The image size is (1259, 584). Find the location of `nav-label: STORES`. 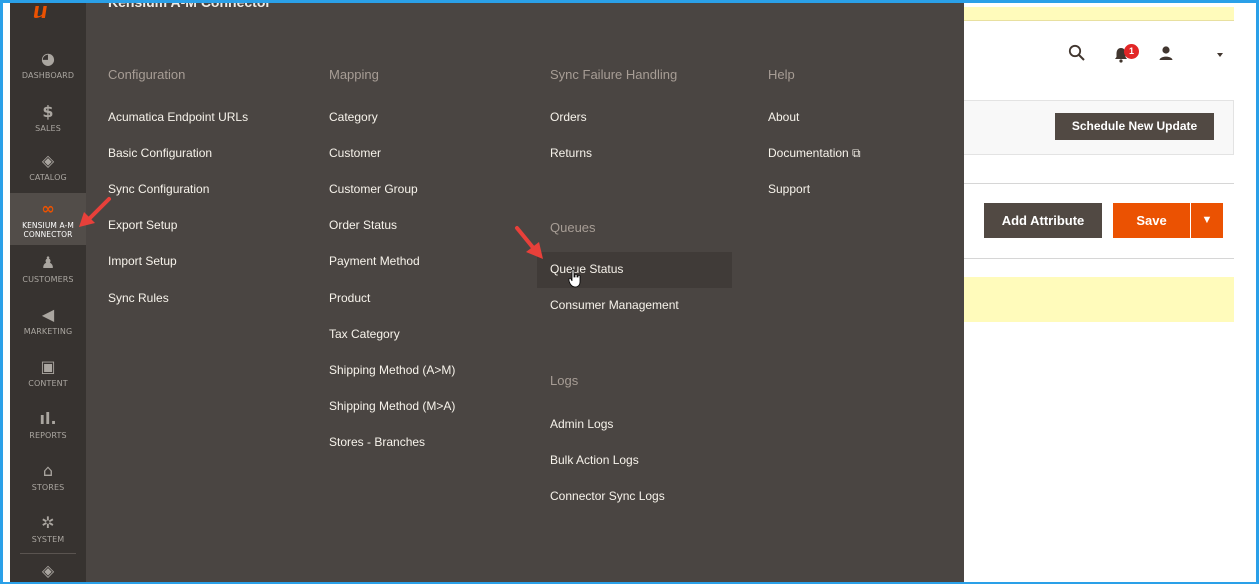

nav-label: STORES is located at coordinates (48, 487).